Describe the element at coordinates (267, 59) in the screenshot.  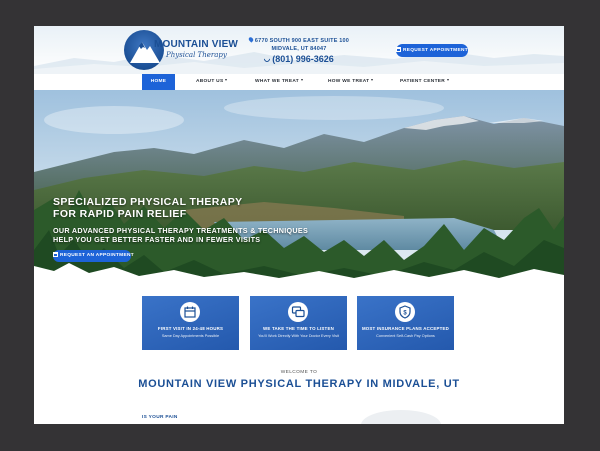
I see `phone-icon` at that location.